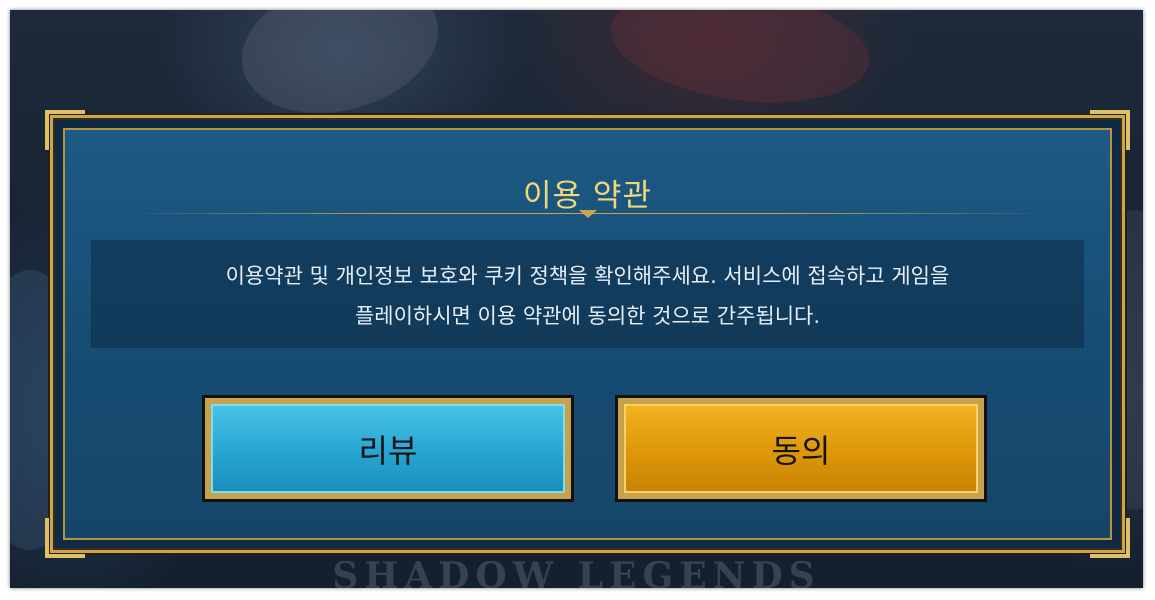  Describe the element at coordinates (587, 214) in the screenshot. I see `divider-chevron-icon` at that location.